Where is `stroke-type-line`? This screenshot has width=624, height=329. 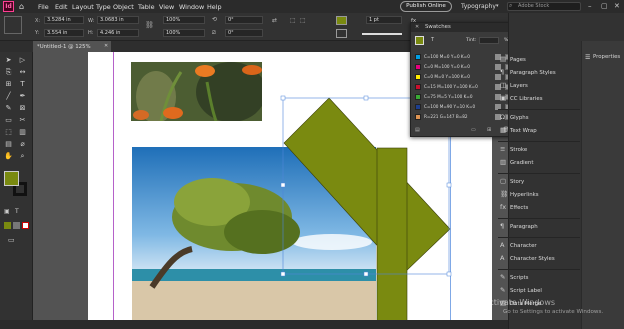
stroke-type-line is located at coordinates (382, 34).